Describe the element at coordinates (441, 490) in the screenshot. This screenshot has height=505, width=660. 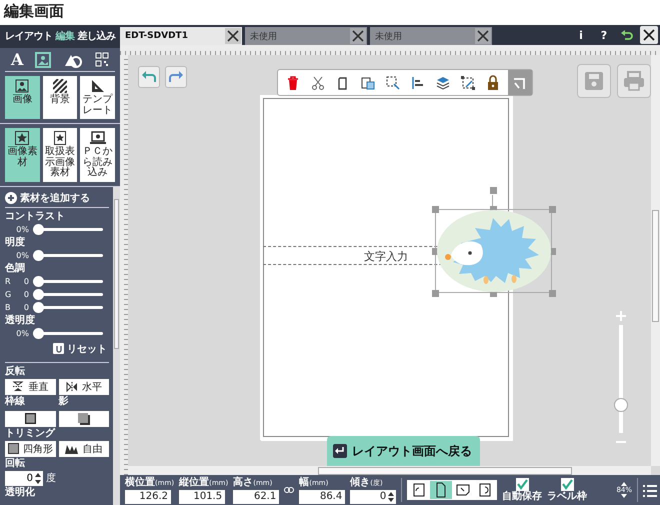
I see `orientation-button` at that location.